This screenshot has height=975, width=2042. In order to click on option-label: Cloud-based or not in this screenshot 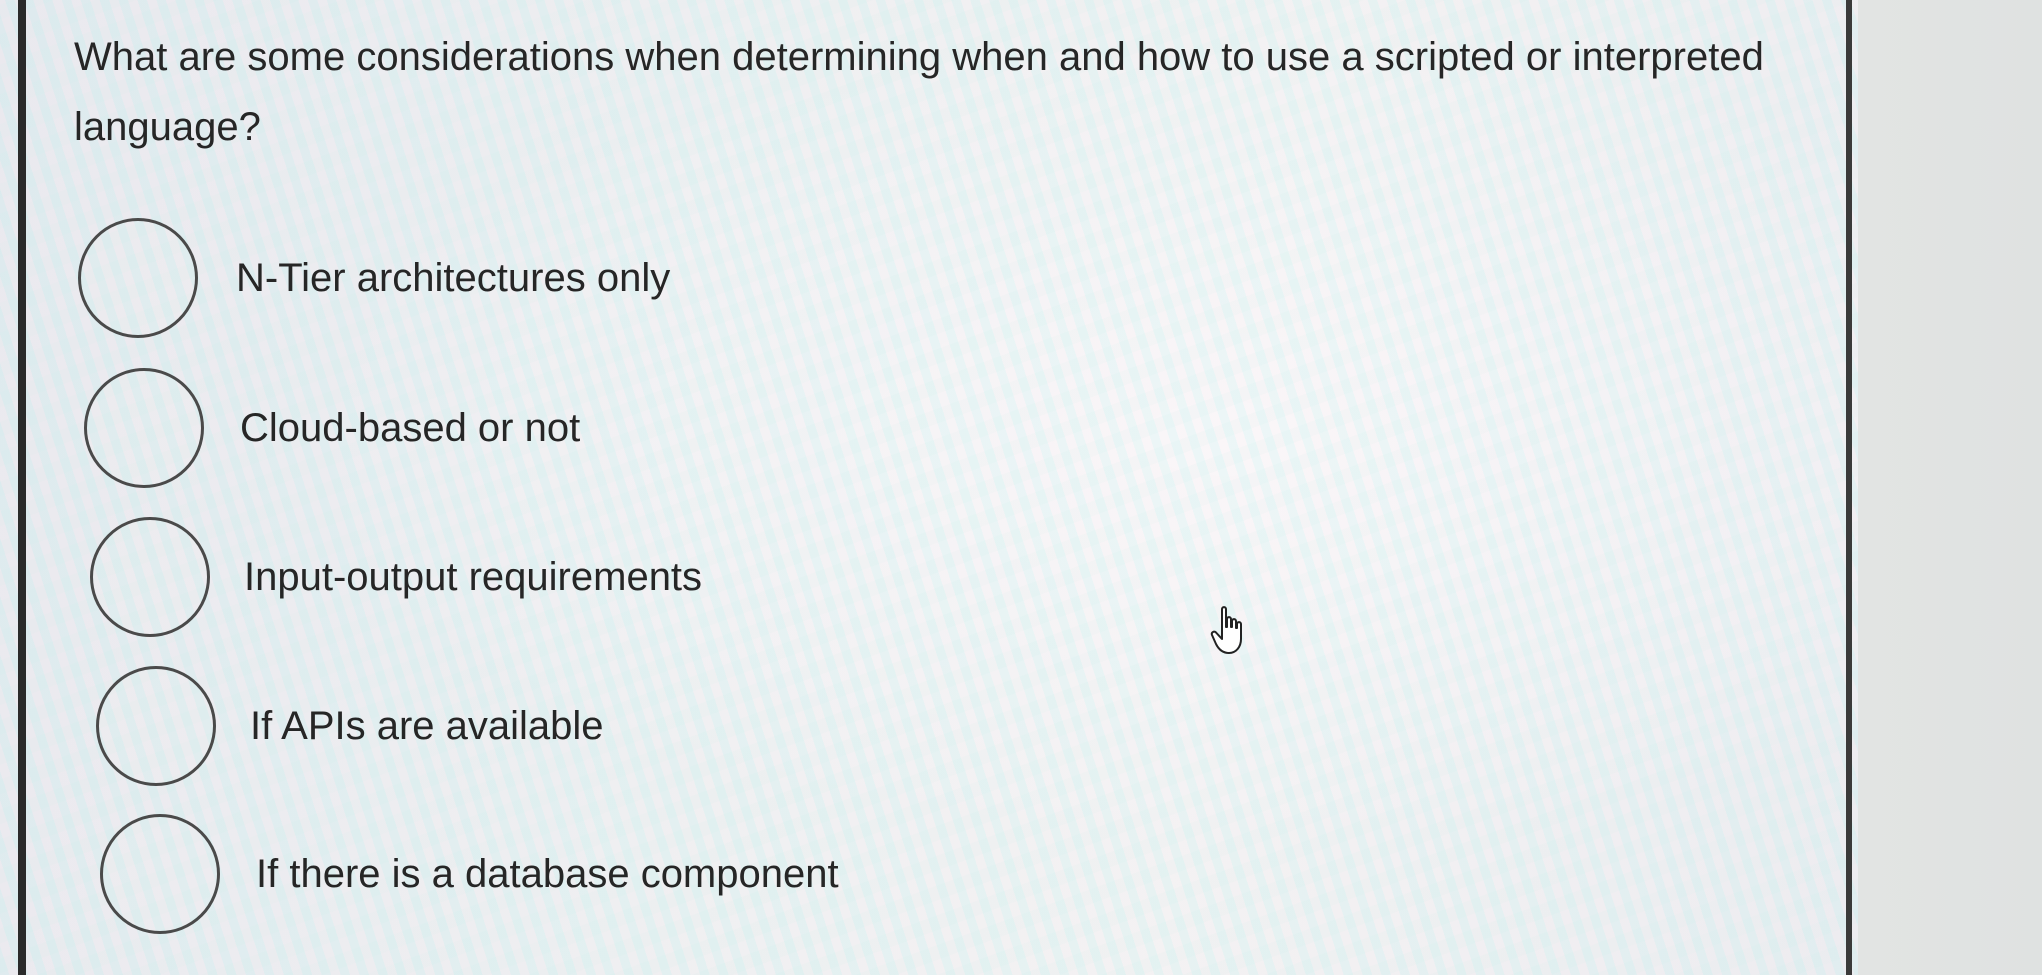, I will do `click(410, 427)`.